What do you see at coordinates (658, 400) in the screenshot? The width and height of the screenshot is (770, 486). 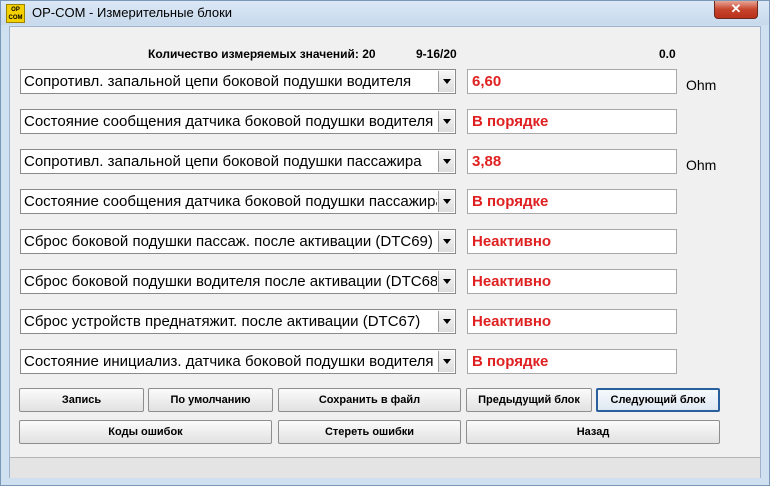 I see `next-block-button: Следующий блок` at bounding box center [658, 400].